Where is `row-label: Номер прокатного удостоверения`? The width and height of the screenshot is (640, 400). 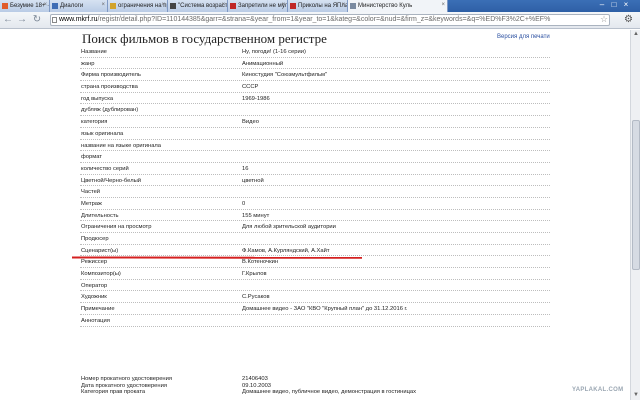
row-label: Номер прокатного удостоверения is located at coordinates (126, 379).